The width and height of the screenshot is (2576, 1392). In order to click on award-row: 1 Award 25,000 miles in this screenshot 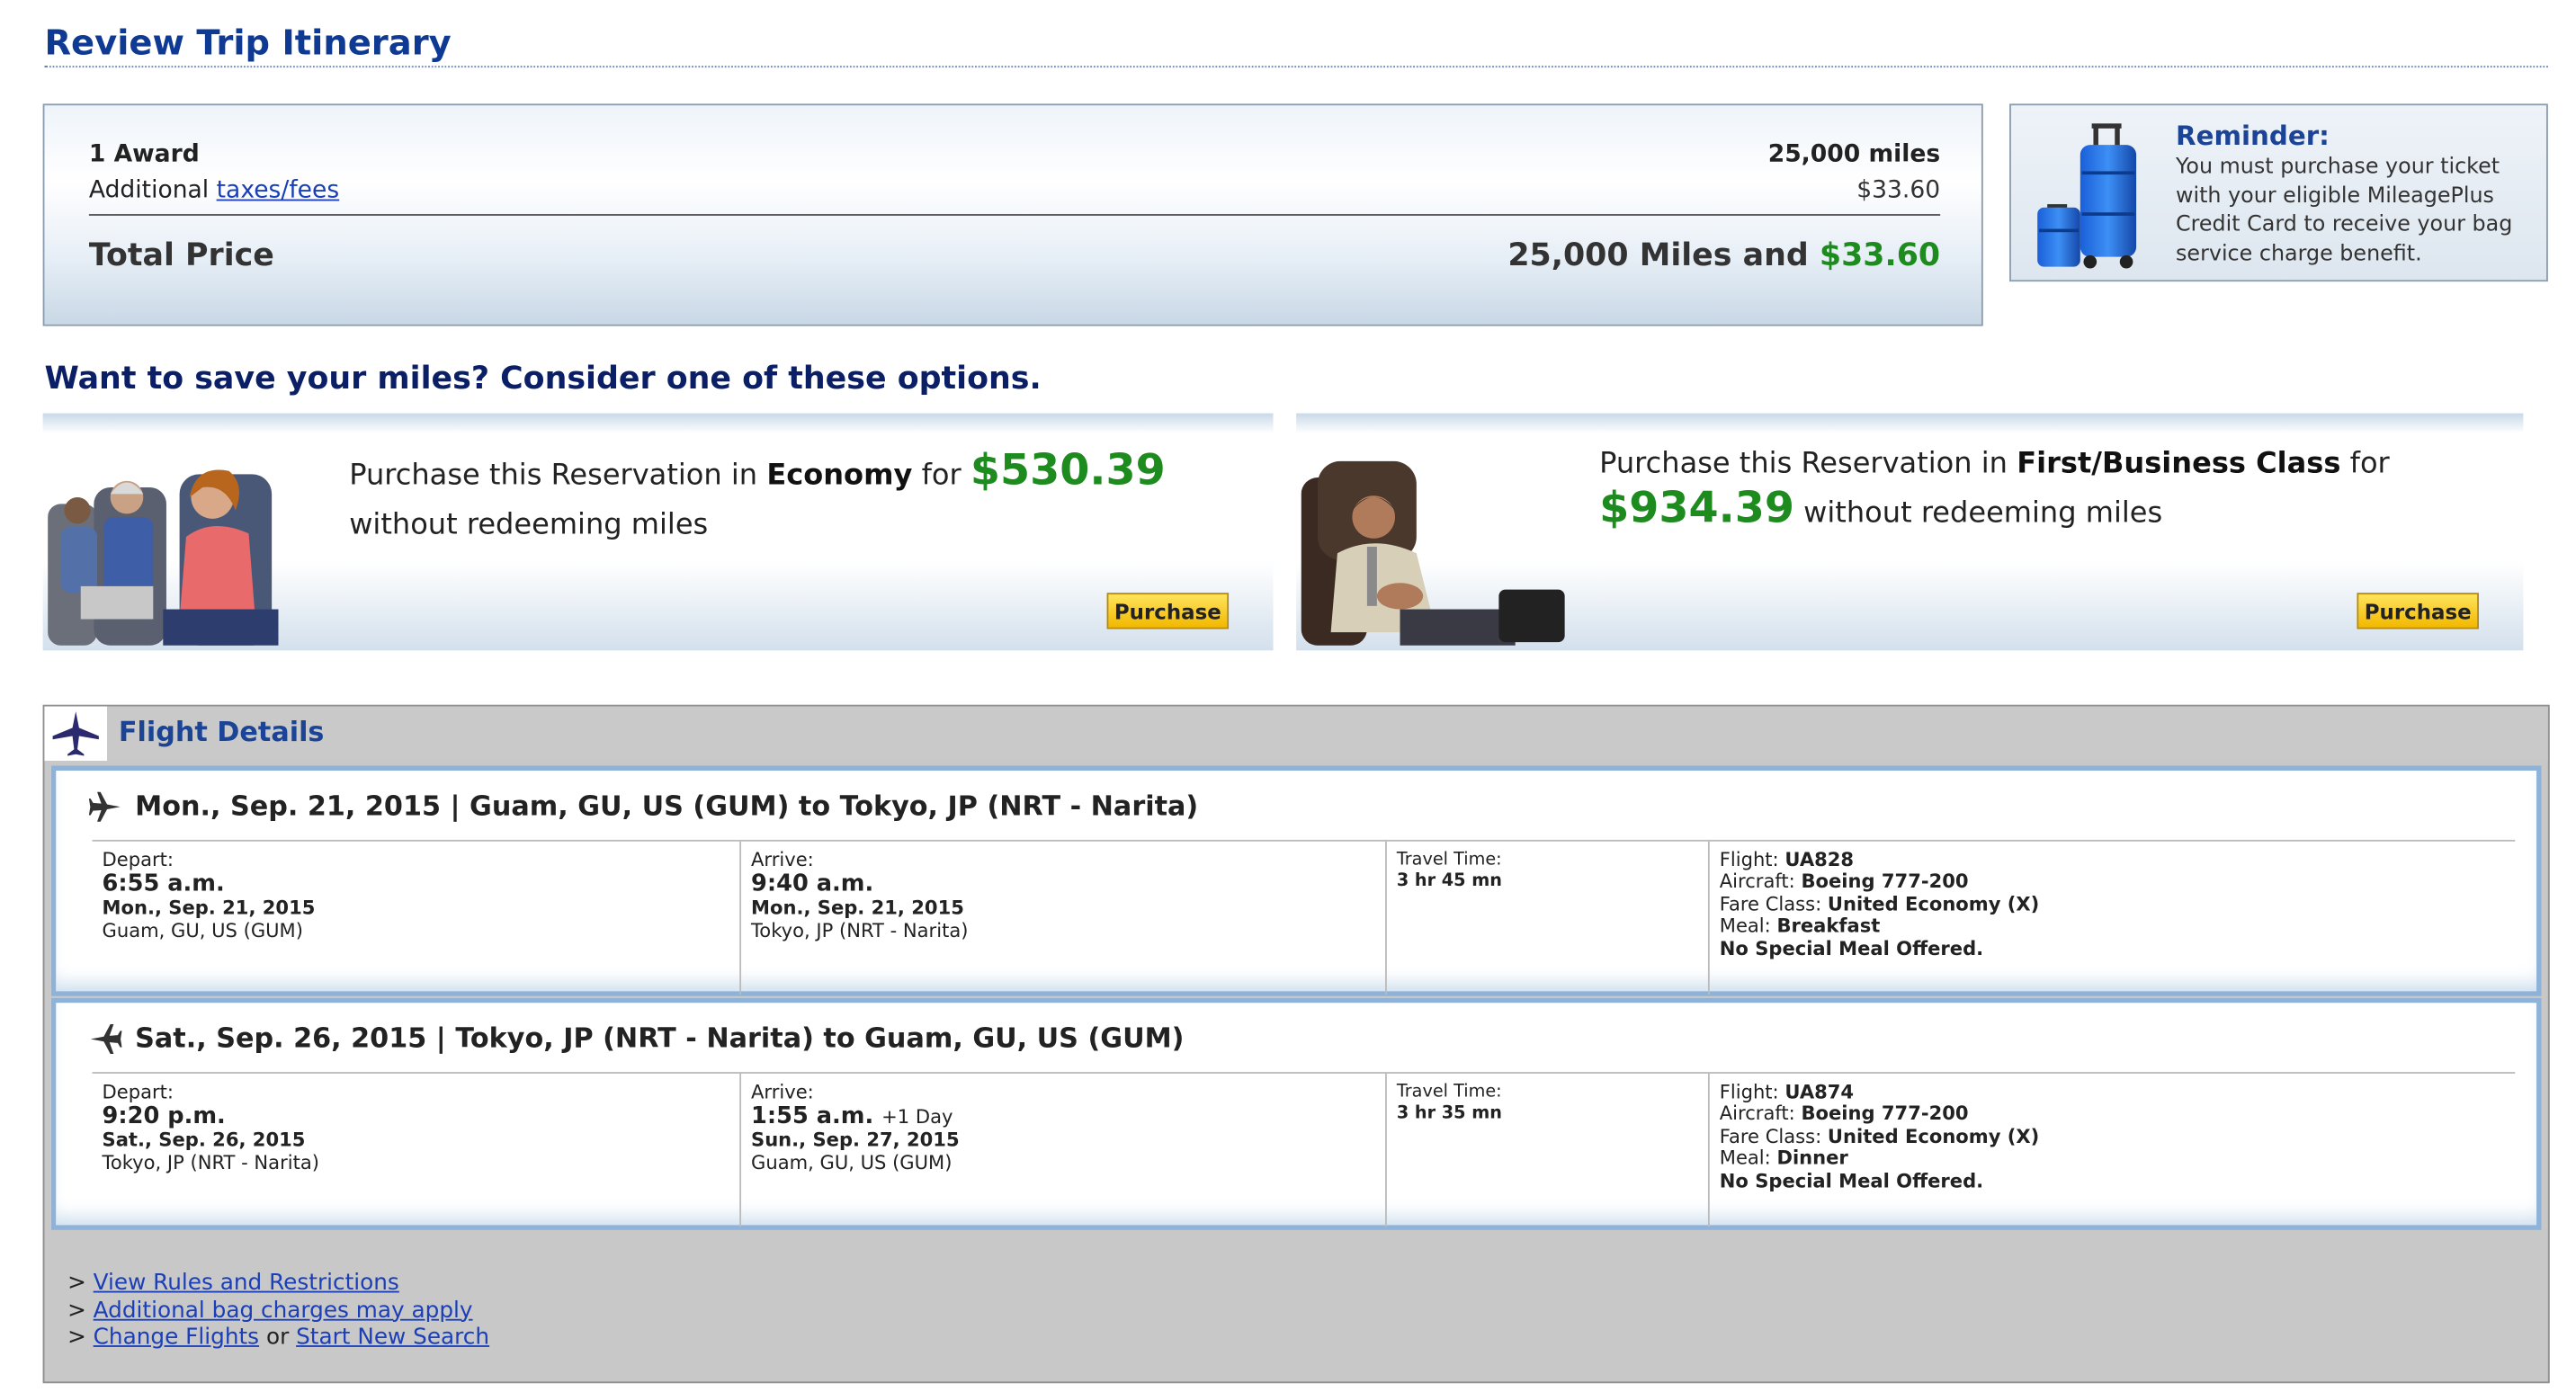, I will do `click(1014, 154)`.